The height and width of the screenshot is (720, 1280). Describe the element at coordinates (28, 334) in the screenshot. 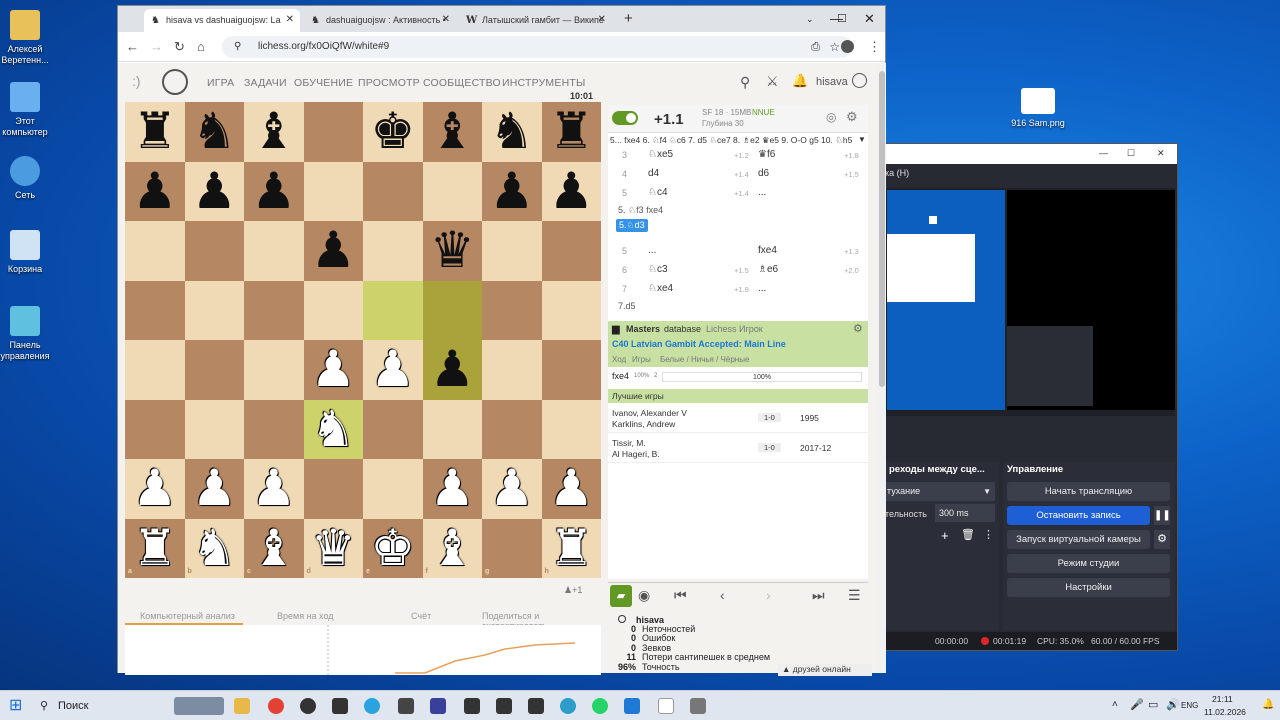

I see `desktop-icon-control-panel: Панель управления` at that location.